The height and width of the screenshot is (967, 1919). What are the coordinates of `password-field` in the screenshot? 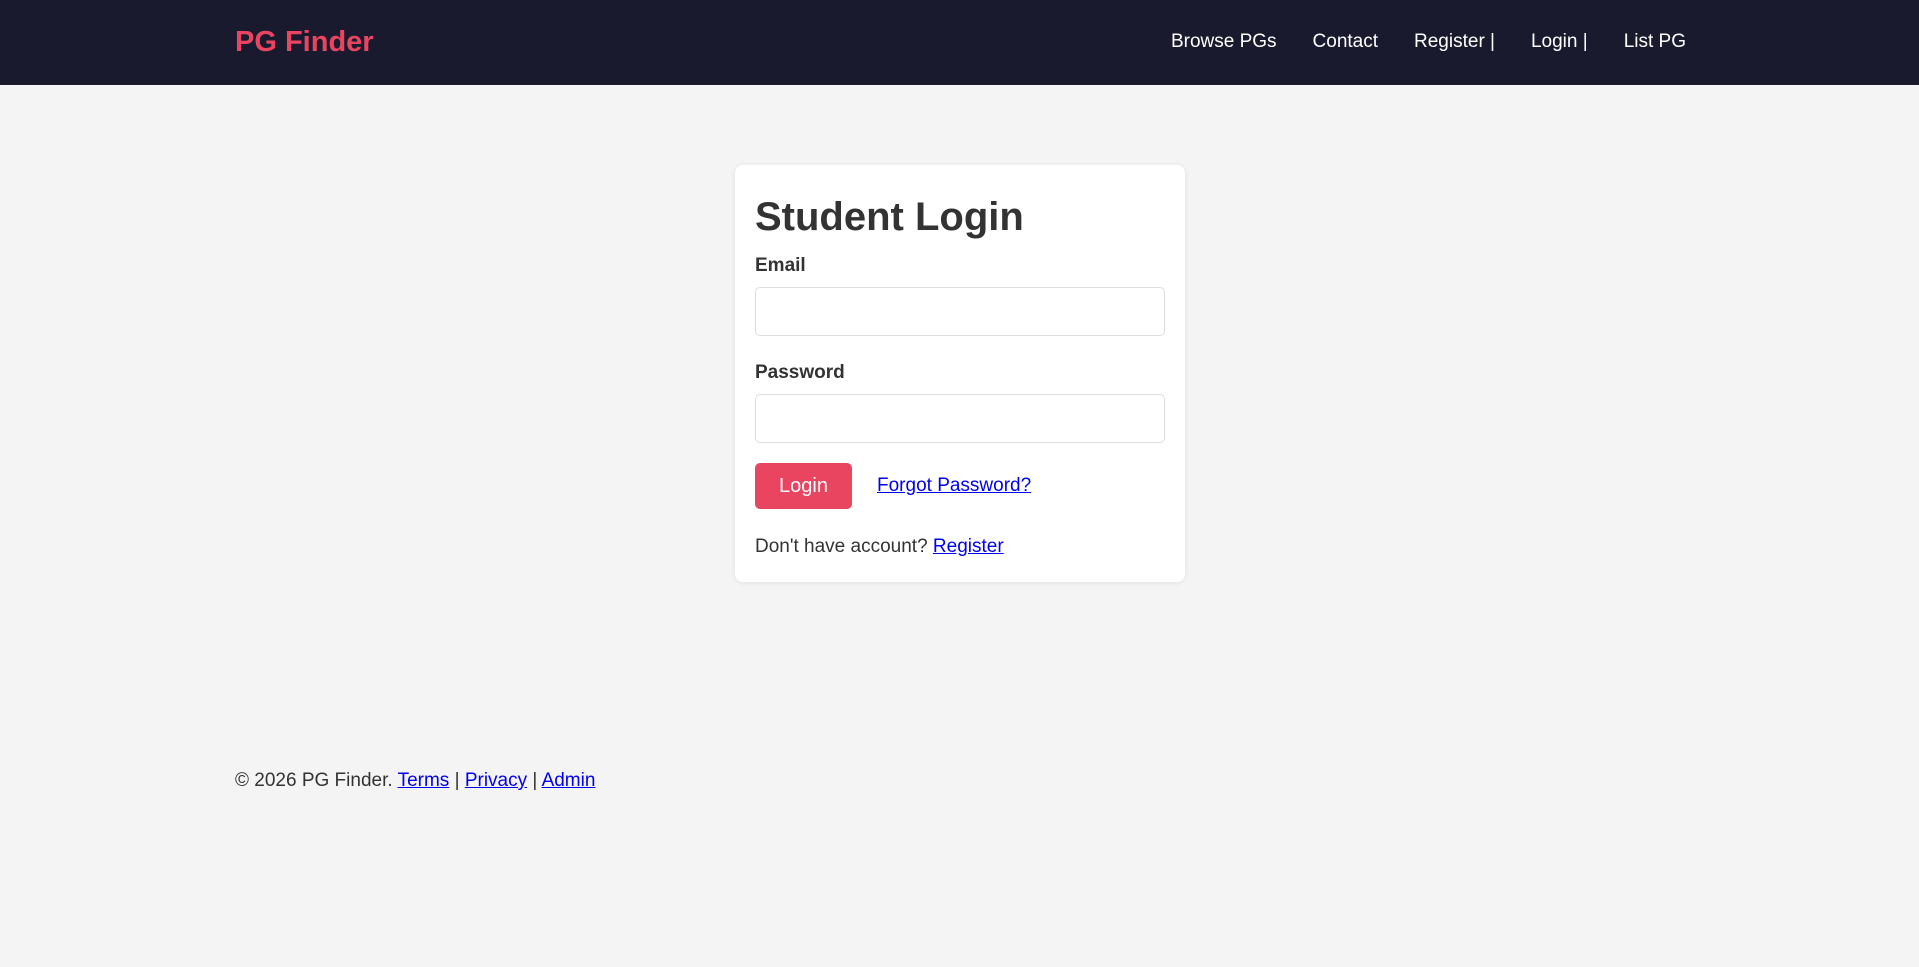 It's located at (960, 418).